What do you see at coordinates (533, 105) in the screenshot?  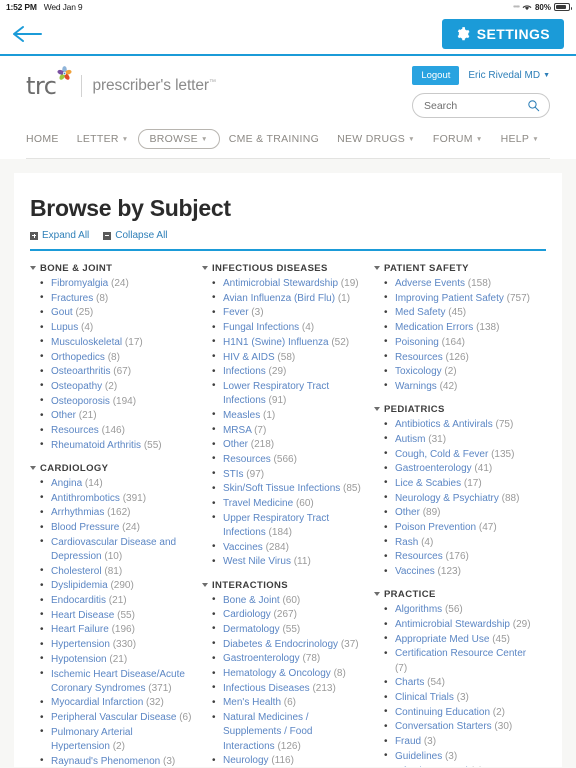 I see `search-icon` at bounding box center [533, 105].